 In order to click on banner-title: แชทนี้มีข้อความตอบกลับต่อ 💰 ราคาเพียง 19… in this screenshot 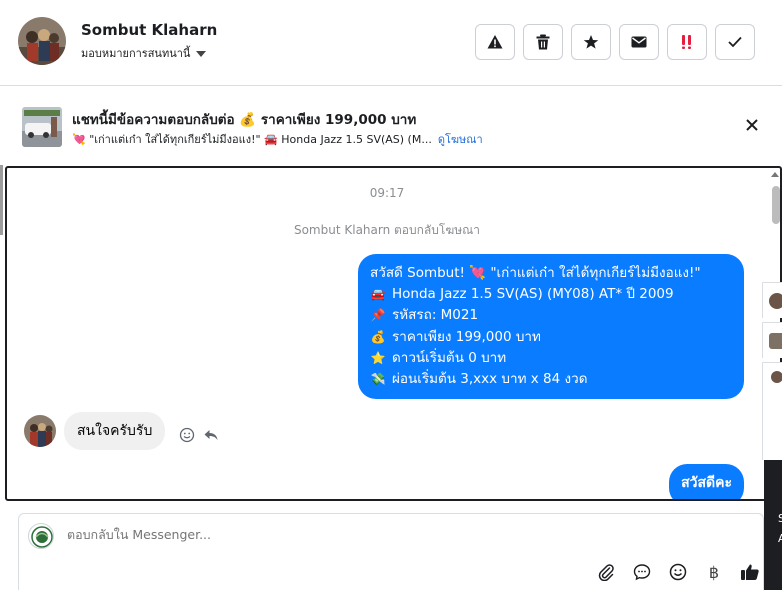, I will do `click(244, 120)`.